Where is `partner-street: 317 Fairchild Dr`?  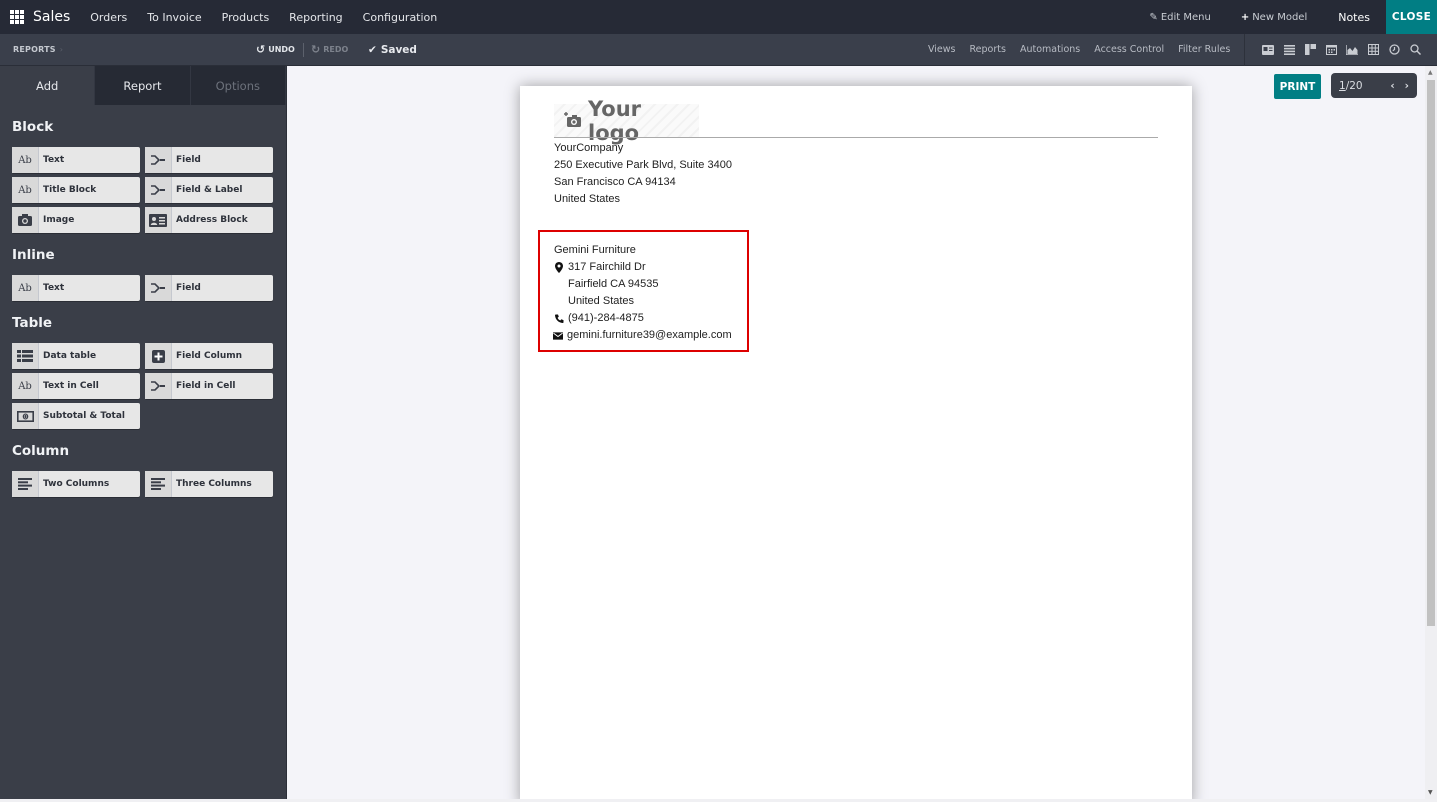
partner-street: 317 Fairchild Dr is located at coordinates (607, 267).